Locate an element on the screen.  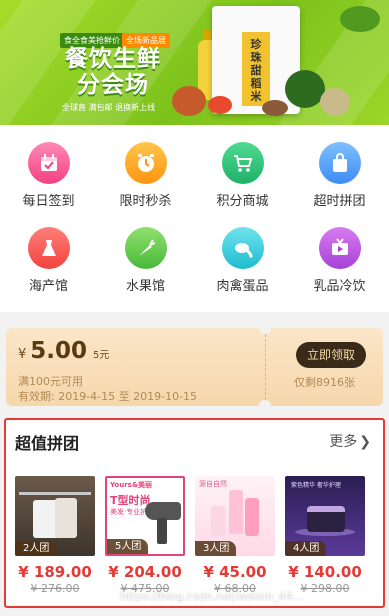
category-label: 积分商城 is located at coordinates (242, 201).